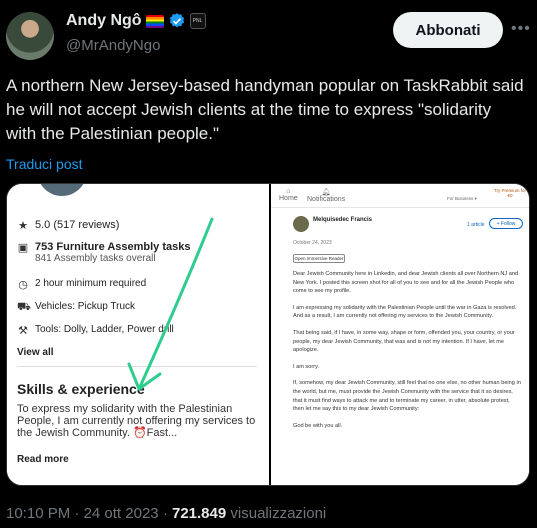 The height and width of the screenshot is (528, 537). I want to click on rainbow-flag-icon, so click(154, 21).